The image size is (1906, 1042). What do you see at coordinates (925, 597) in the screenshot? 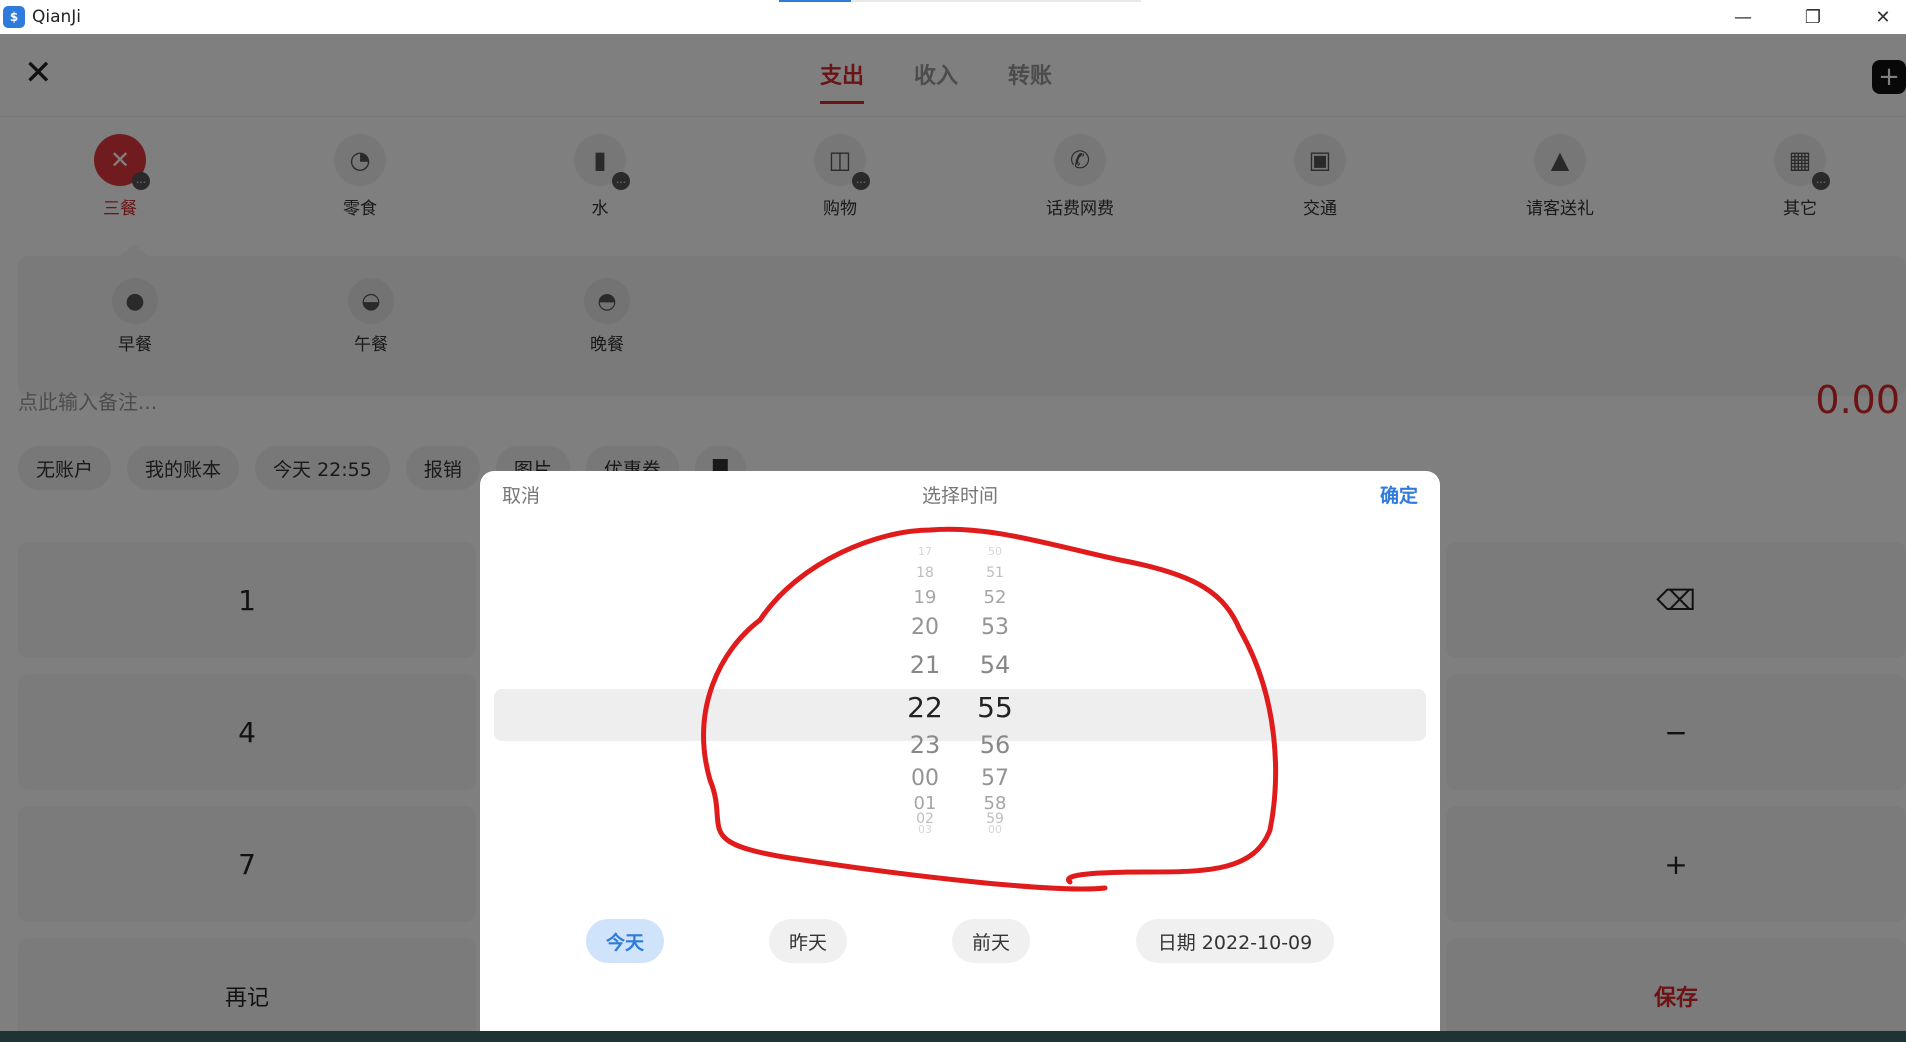
I see `picker-value: 19` at bounding box center [925, 597].